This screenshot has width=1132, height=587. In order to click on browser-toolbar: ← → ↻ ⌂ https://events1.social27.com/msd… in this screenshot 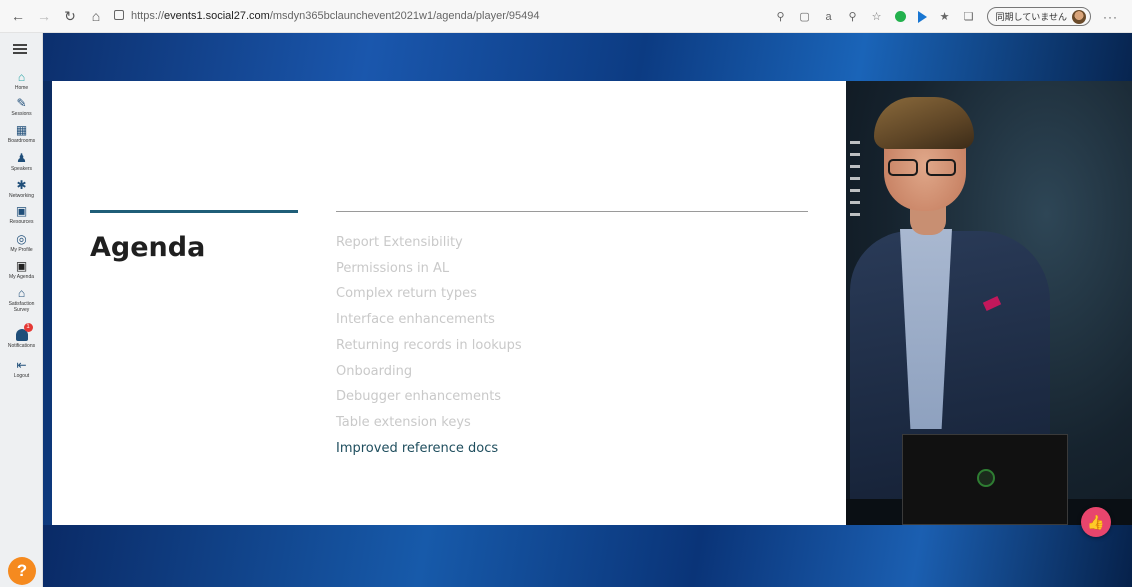, I will do `click(566, 16)`.